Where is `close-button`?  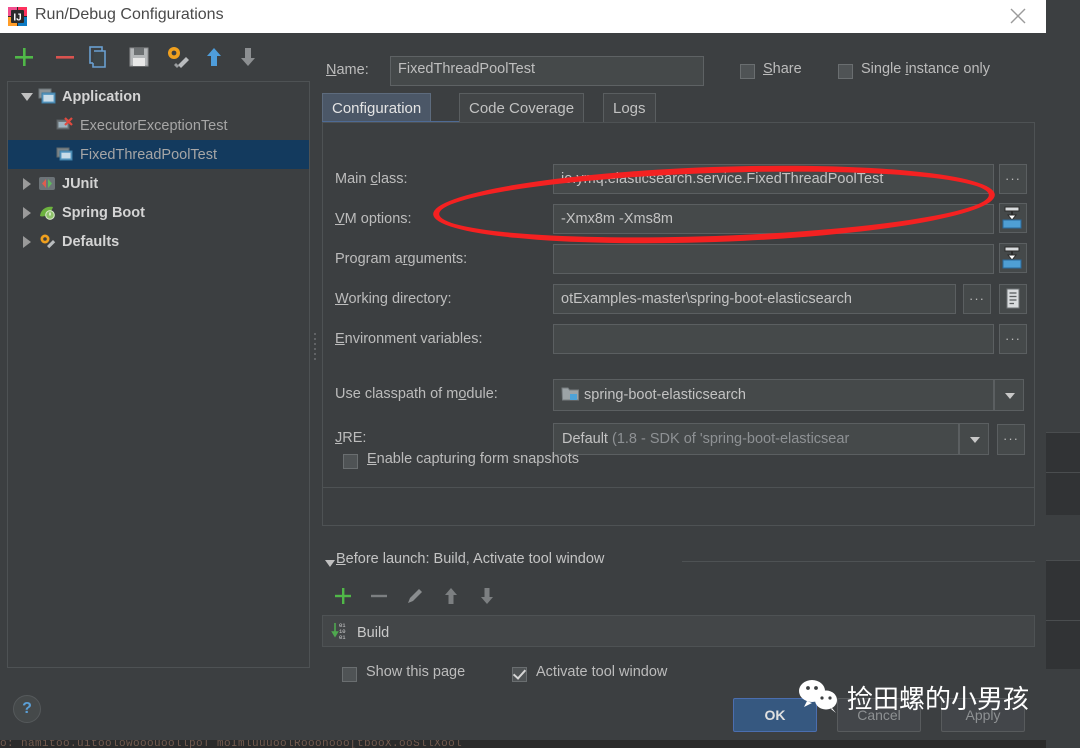
close-button is located at coordinates (1018, 16).